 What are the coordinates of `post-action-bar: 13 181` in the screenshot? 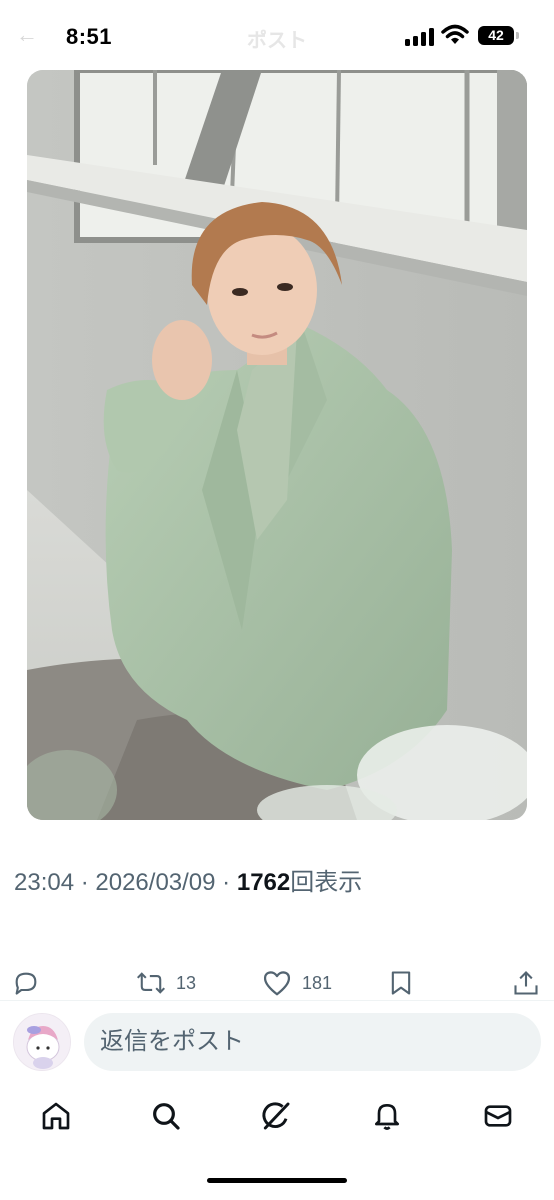 It's located at (277, 984).